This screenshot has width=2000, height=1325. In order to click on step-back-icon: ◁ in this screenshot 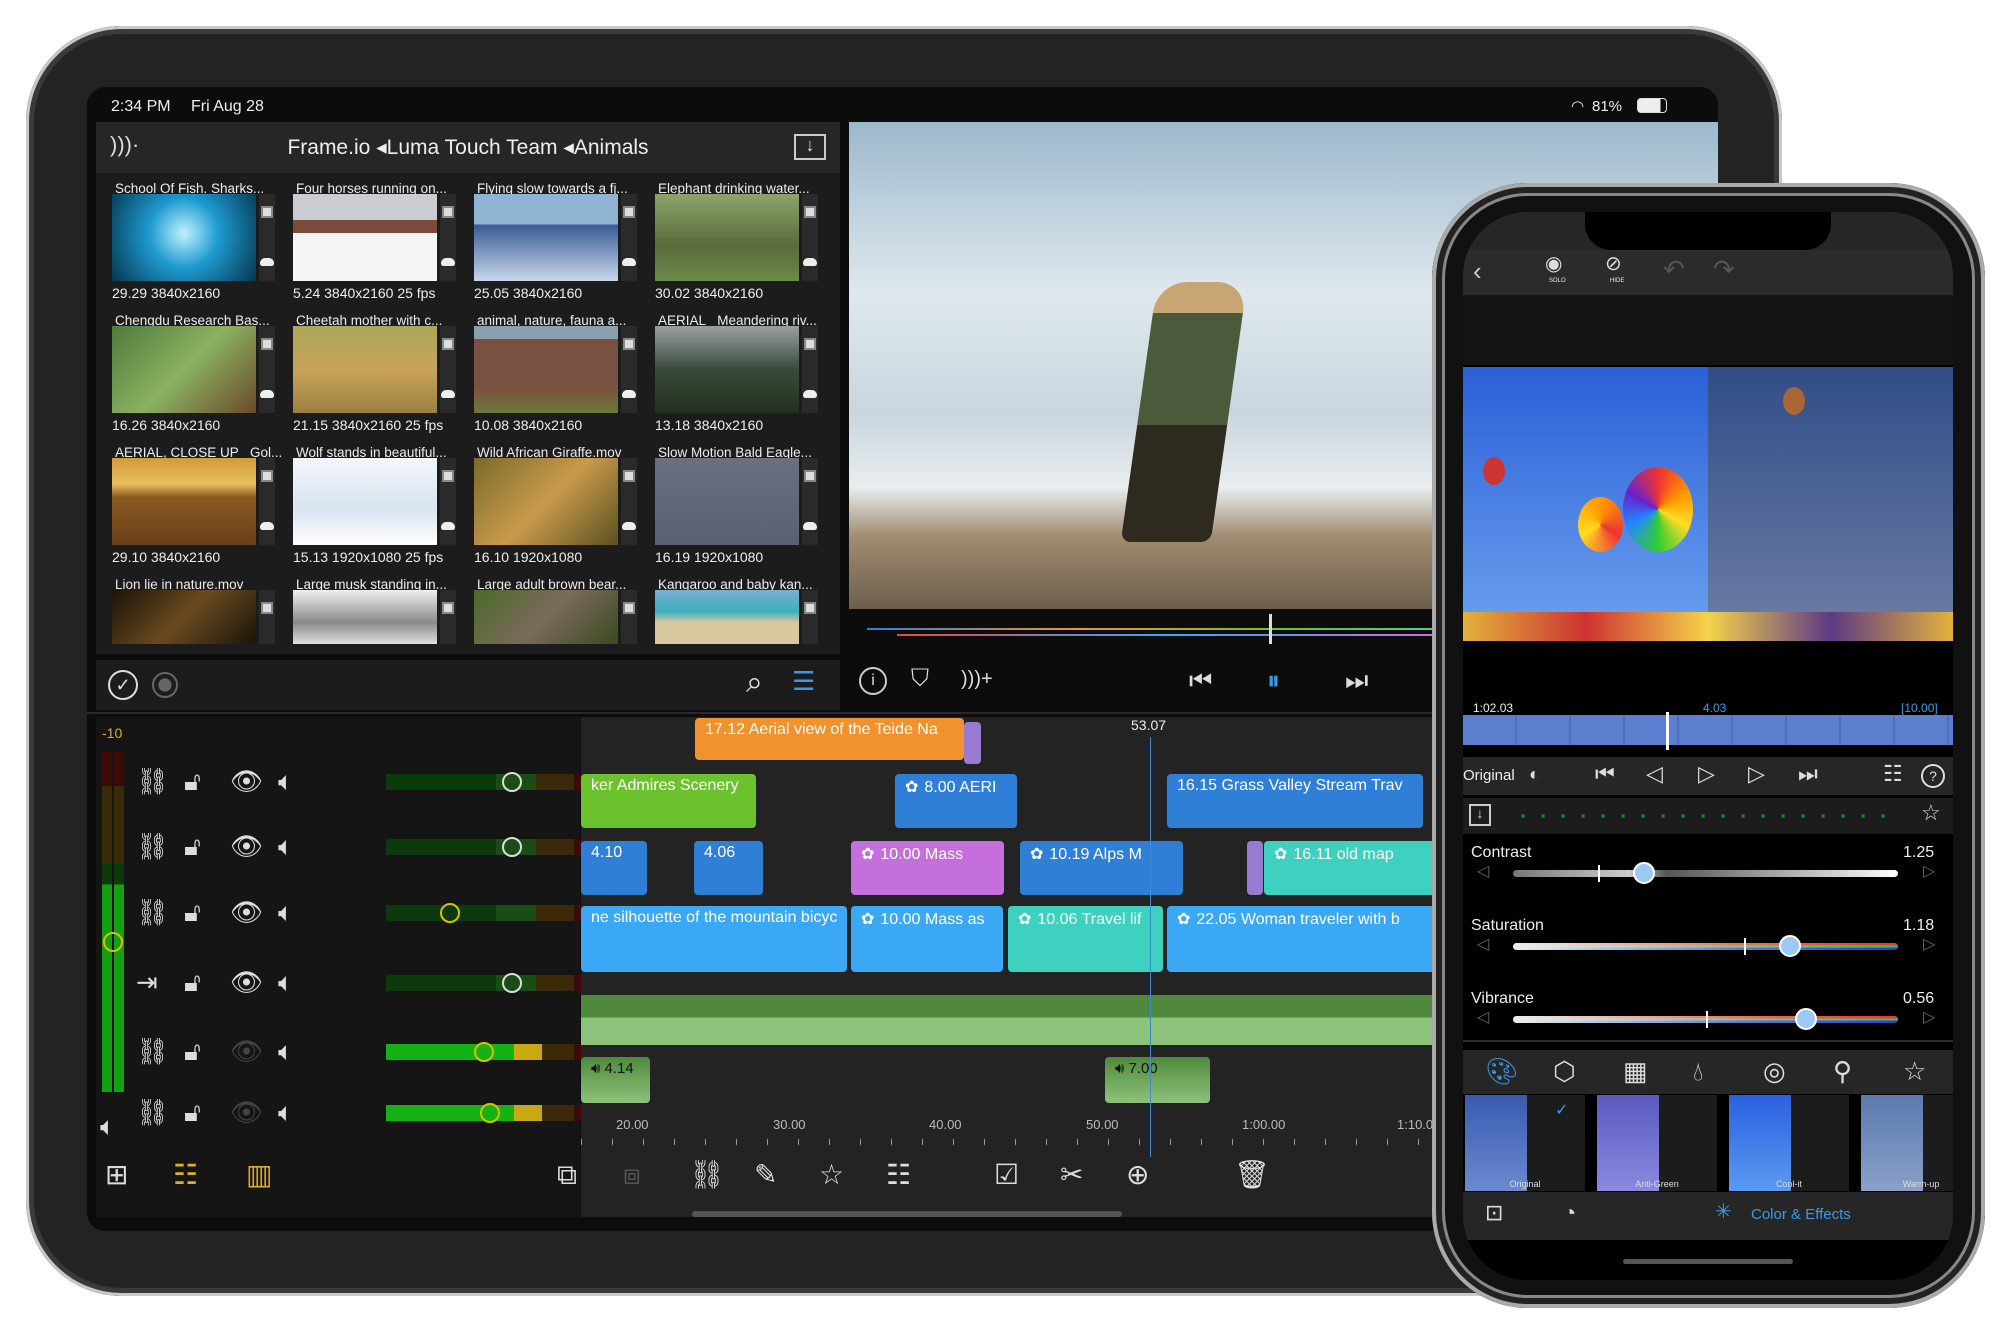, I will do `click(1654, 774)`.